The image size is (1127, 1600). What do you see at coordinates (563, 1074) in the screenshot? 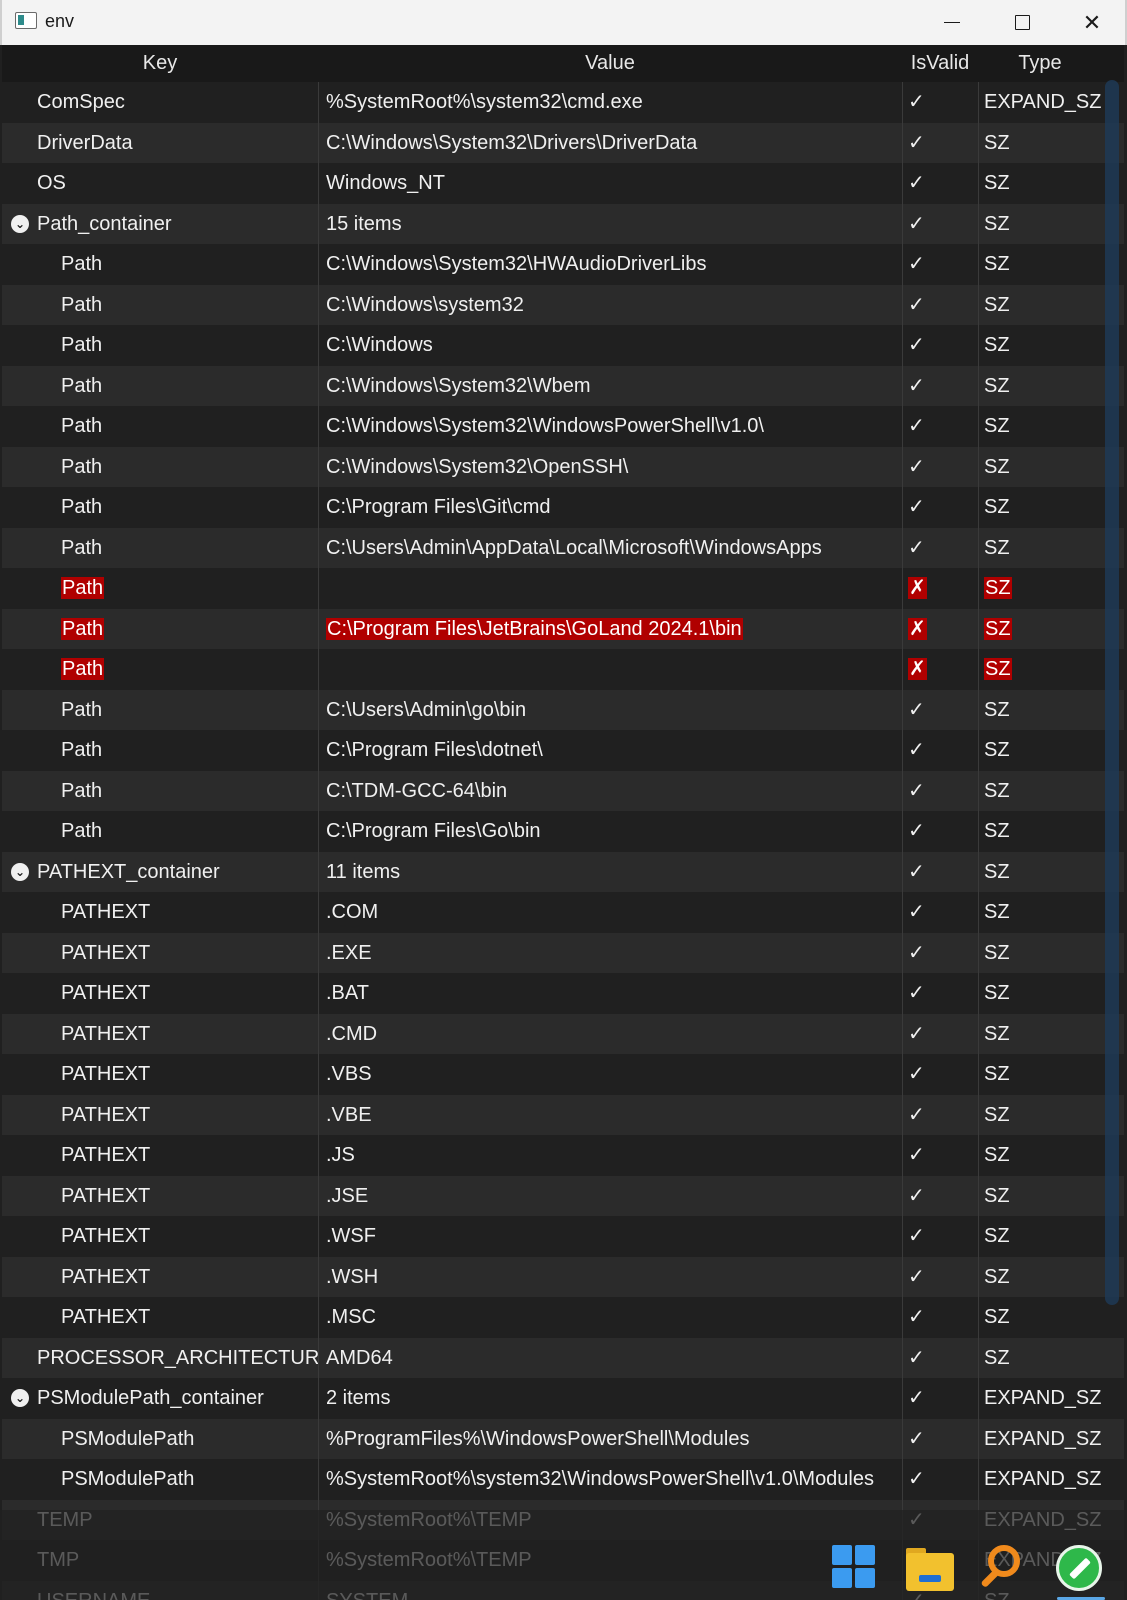
I see `table-row: PATHEXT .VBS ✓ SZ` at bounding box center [563, 1074].